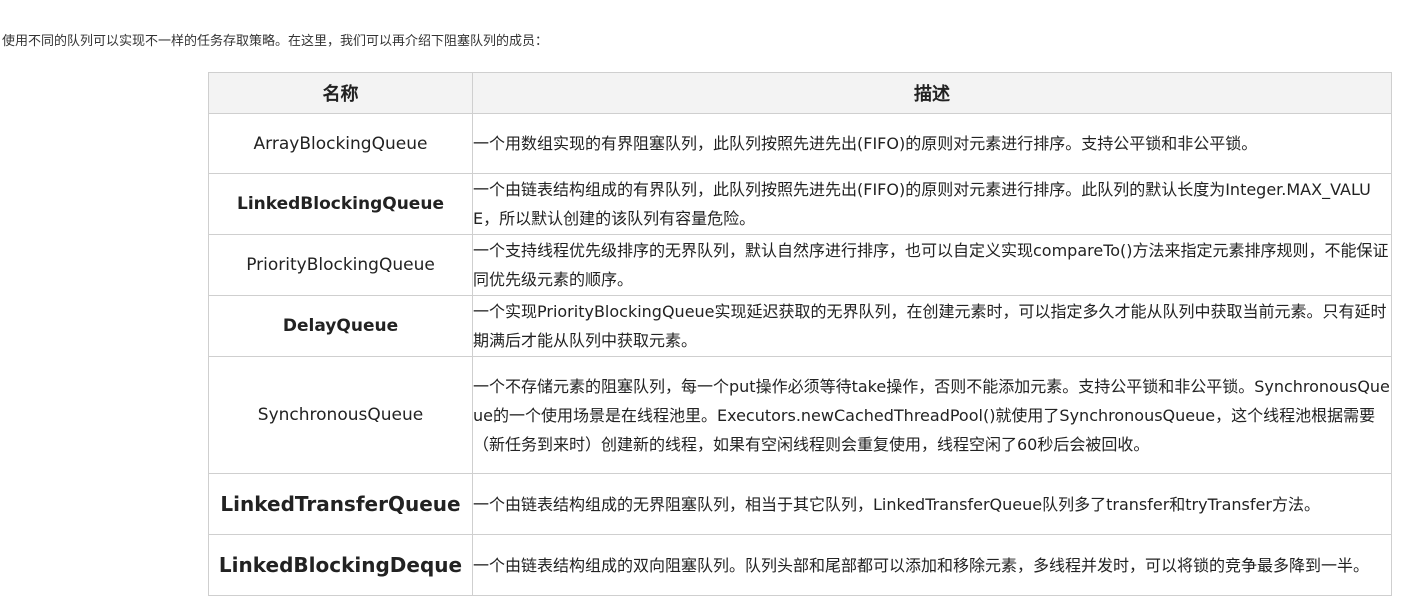 The image size is (1406, 599). What do you see at coordinates (340, 143) in the screenshot?
I see `queue-name-cell: ArrayBlockingQueue` at bounding box center [340, 143].